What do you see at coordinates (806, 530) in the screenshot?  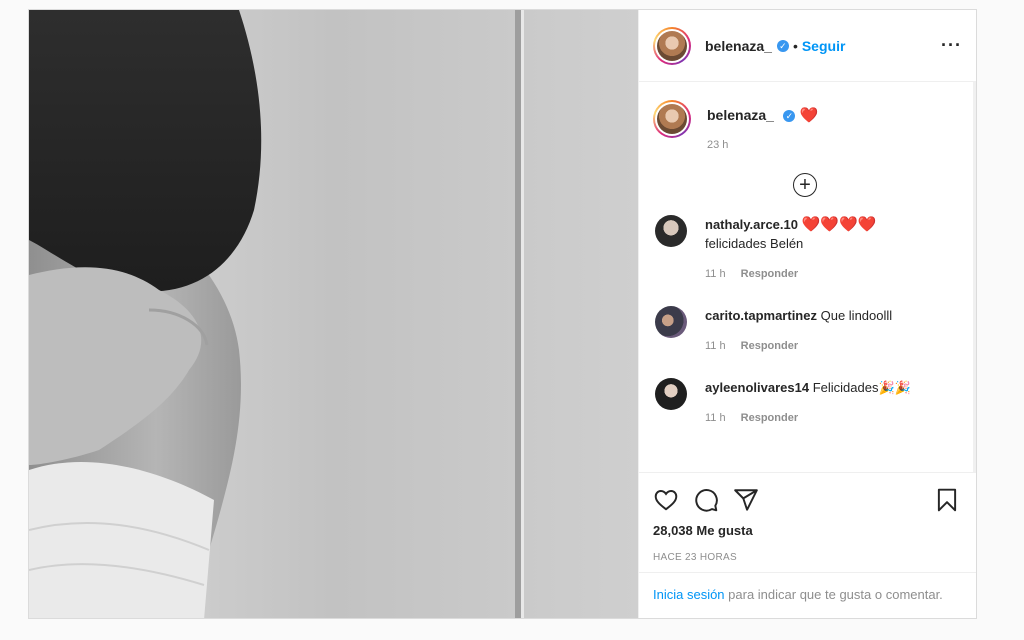 I see `likes-count: 28,038 Me gusta` at bounding box center [806, 530].